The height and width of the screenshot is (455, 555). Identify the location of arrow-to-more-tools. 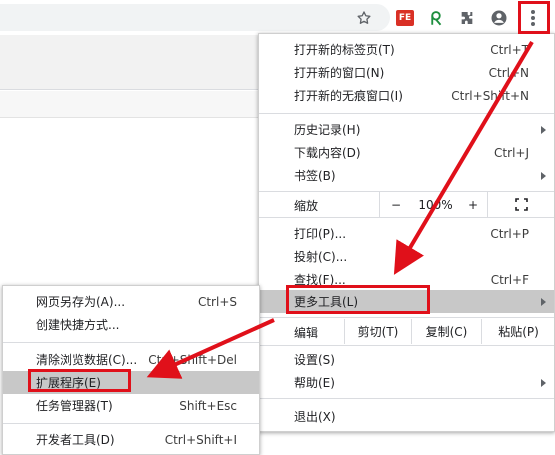
(463, 157).